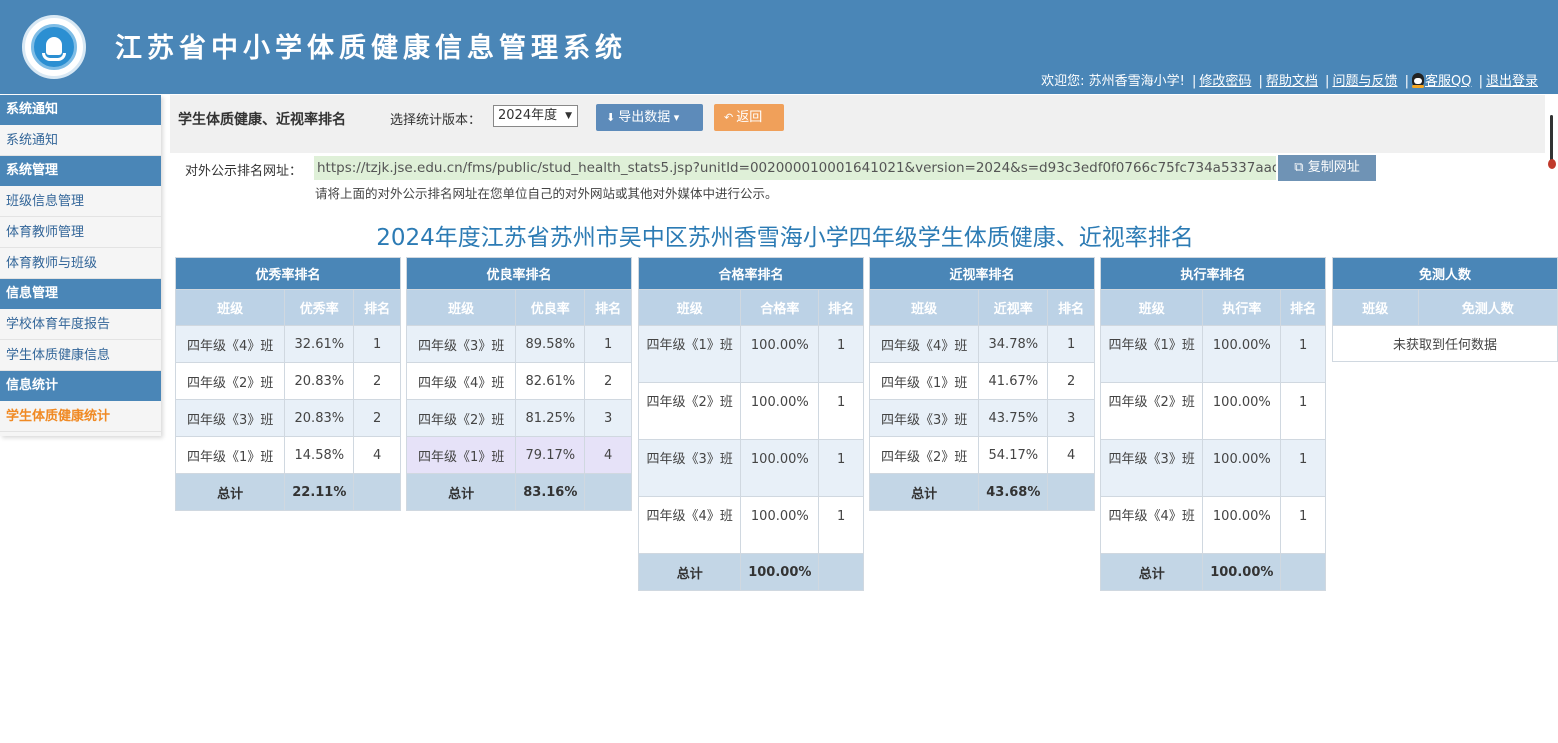 This screenshot has height=743, width=1558. I want to click on empty-row: 未获取到任何数据, so click(1445, 343).